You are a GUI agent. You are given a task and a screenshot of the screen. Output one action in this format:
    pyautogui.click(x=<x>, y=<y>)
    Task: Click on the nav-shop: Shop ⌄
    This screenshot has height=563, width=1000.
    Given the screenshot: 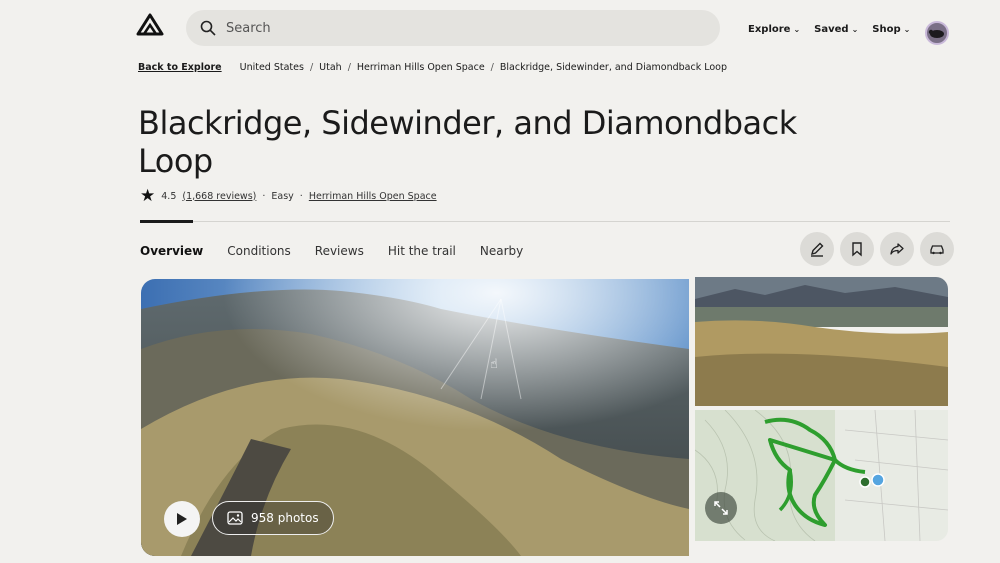 What is the action you would take?
    pyautogui.click(x=891, y=29)
    